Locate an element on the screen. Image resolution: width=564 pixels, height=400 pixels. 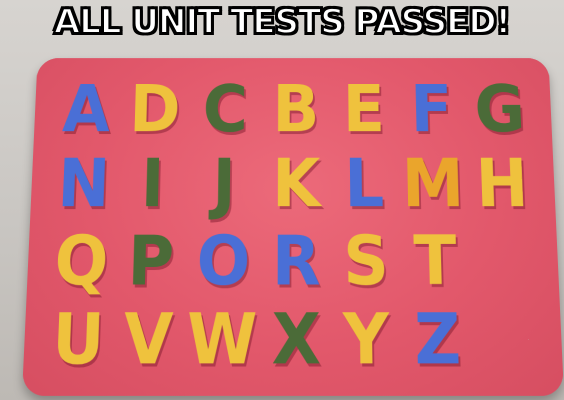
letter-slot: Y is located at coordinates (367, 340).